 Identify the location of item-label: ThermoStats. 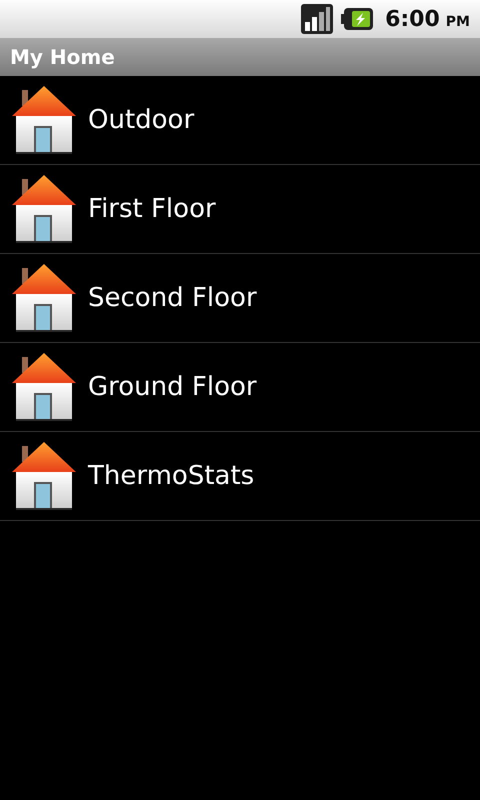
(171, 476).